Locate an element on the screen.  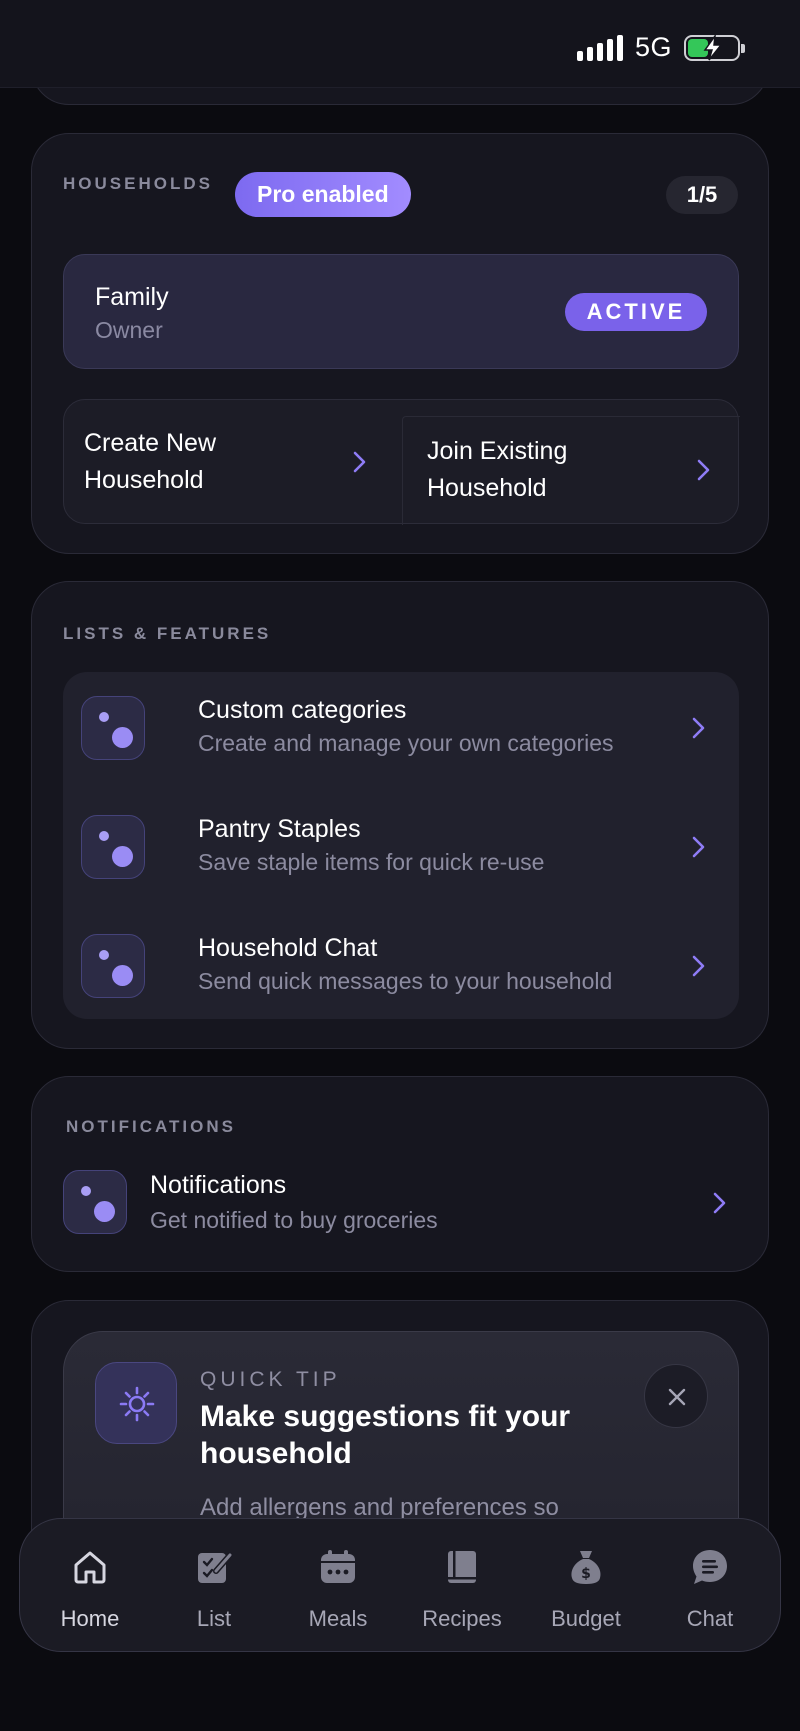
feature-subtitle: Save staple items for quick re-use is located at coordinates (371, 862).